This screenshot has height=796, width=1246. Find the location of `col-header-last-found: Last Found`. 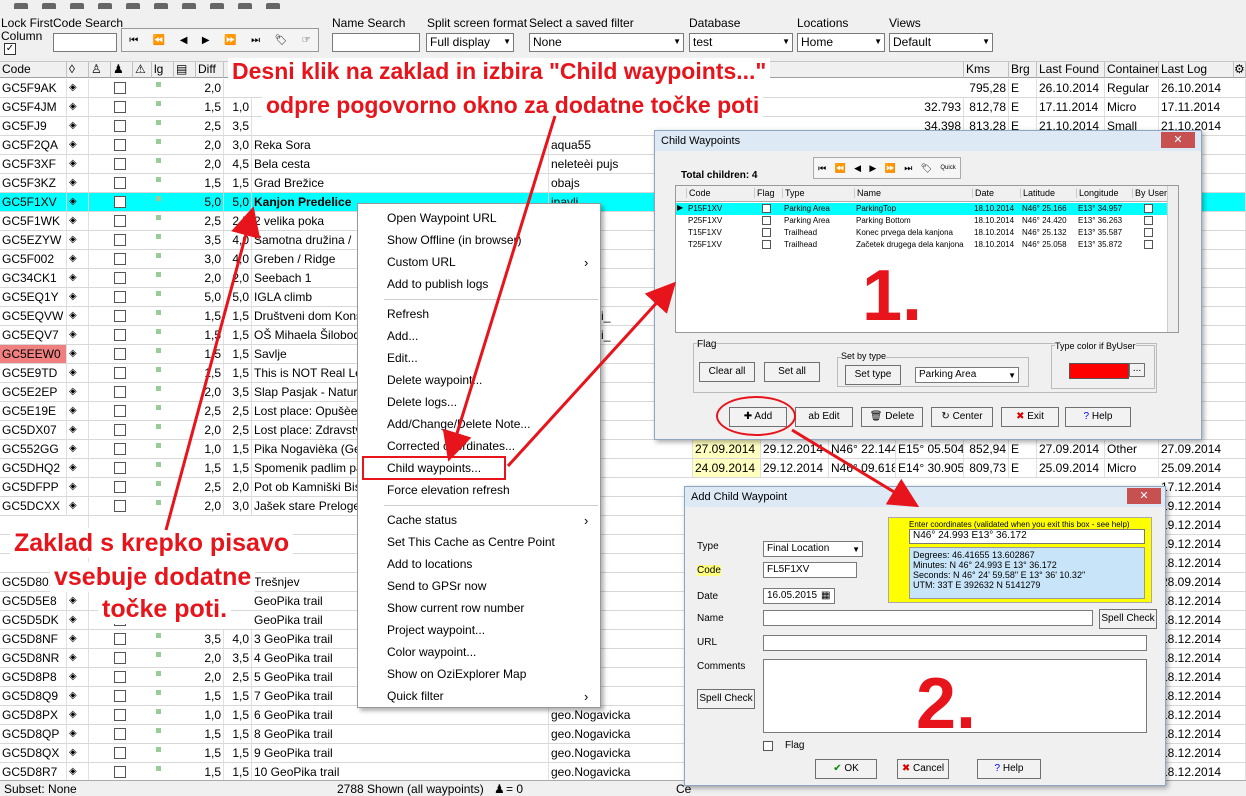

col-header-last-found: Last Found is located at coordinates (1071, 70).